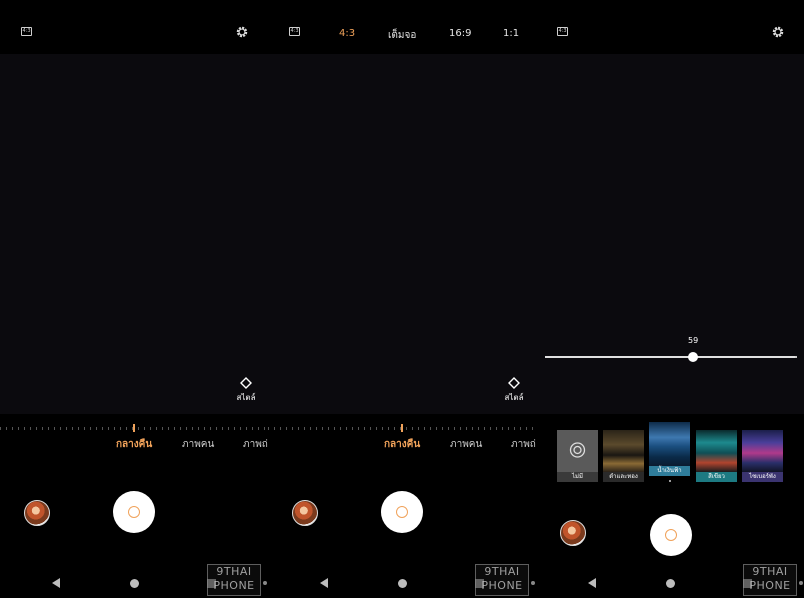 This screenshot has width=804, height=598. What do you see at coordinates (511, 33) in the screenshot?
I see `ratio-option-1-1: 1:1` at bounding box center [511, 33].